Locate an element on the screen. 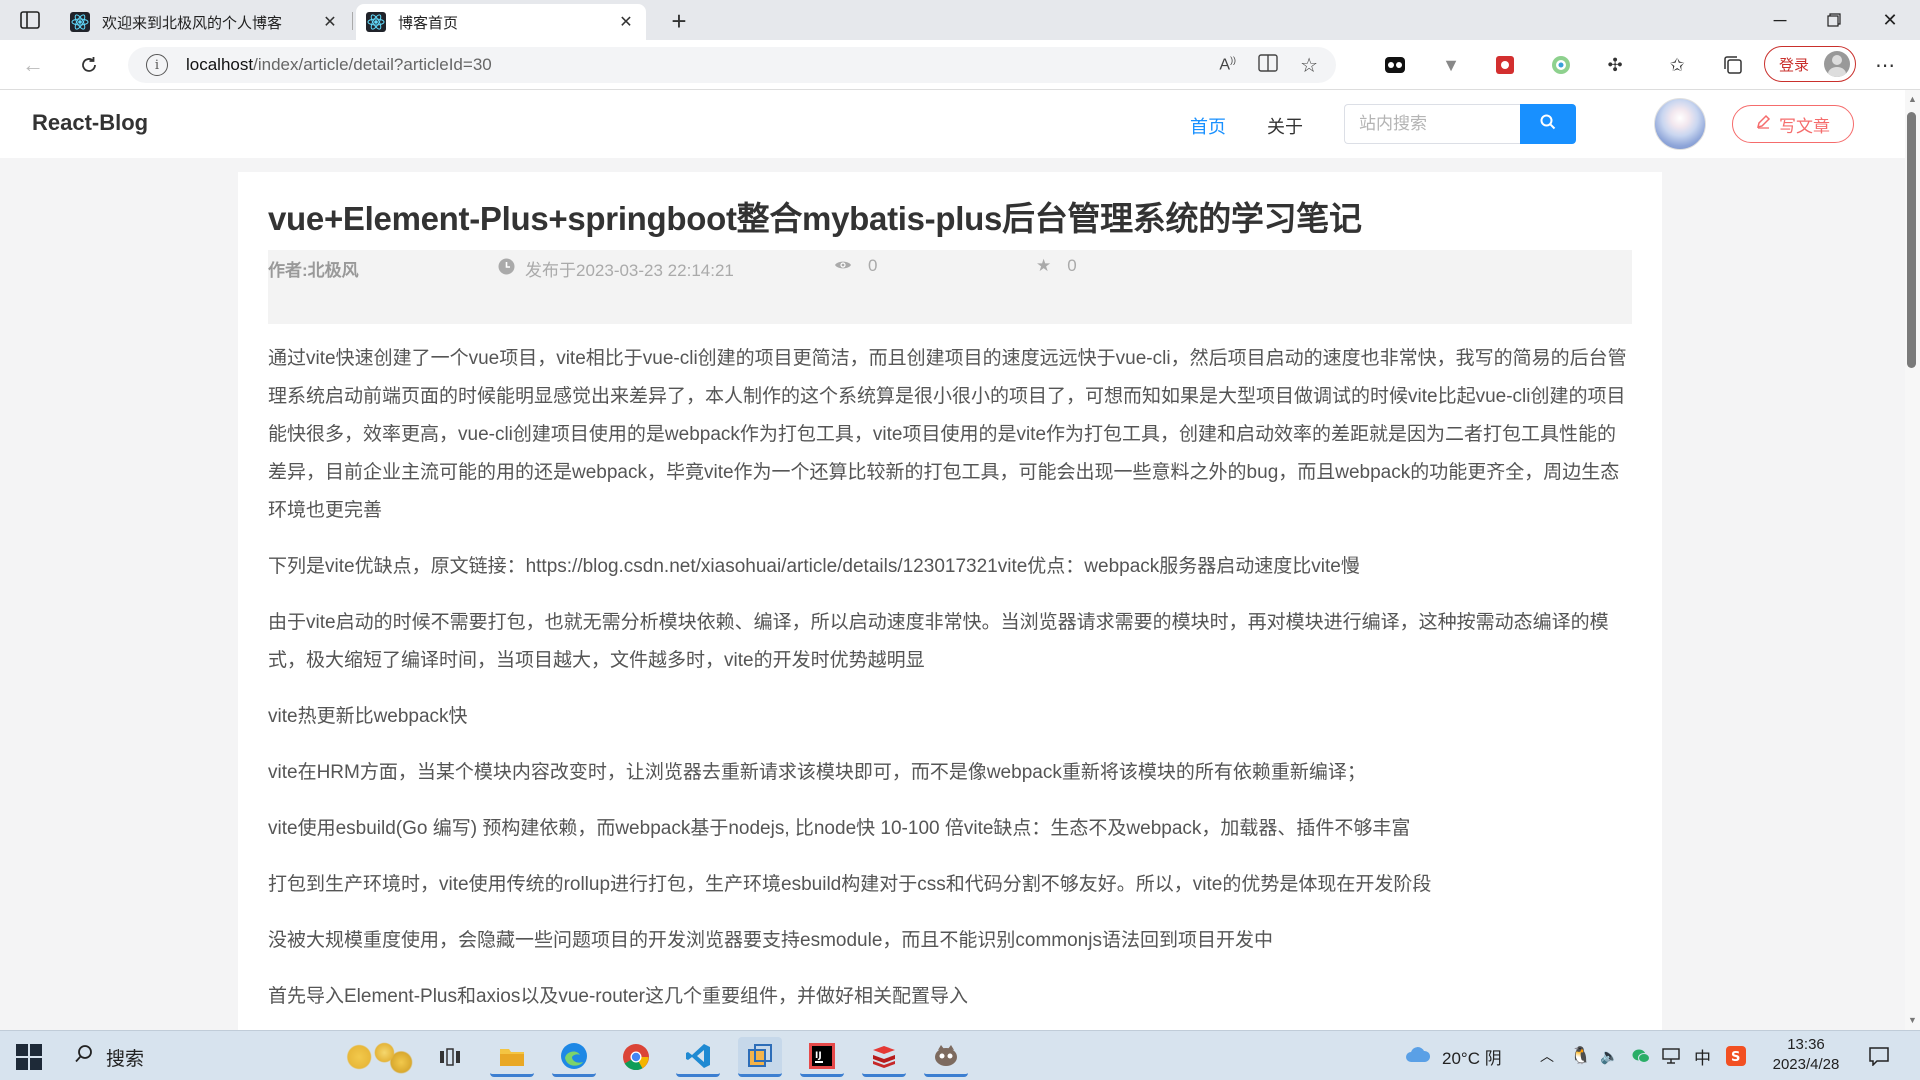  windows-taskbar: 搜索 IJ 20°C 阴 ︿ 🐧 🔈 中 S 13:36 2023/4/28 is located at coordinates (960, 1055).